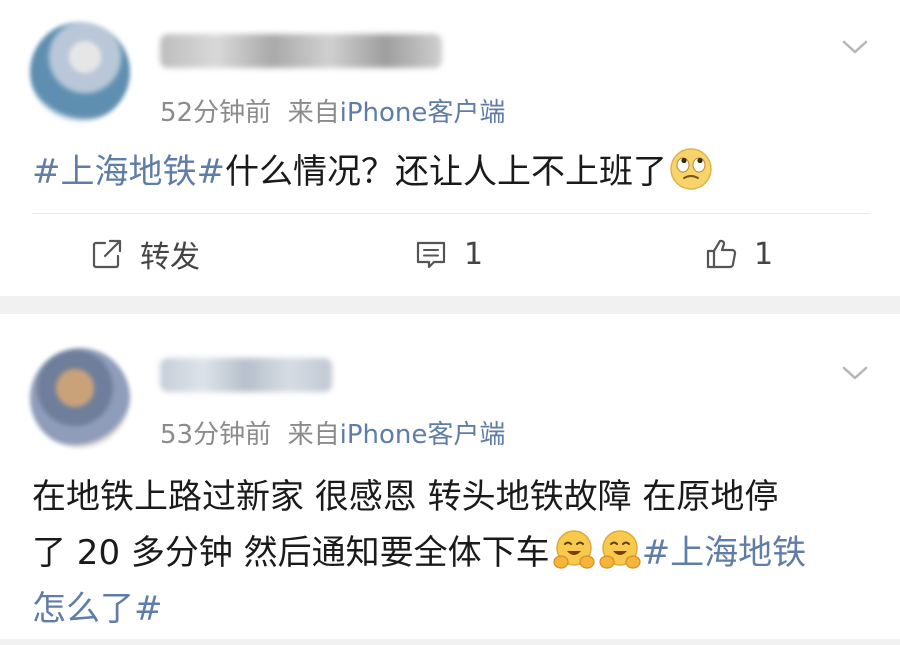 Image resolution: width=900 pixels, height=645 pixels. What do you see at coordinates (216, 435) in the screenshot?
I see `post-time: 53分钟前` at bounding box center [216, 435].